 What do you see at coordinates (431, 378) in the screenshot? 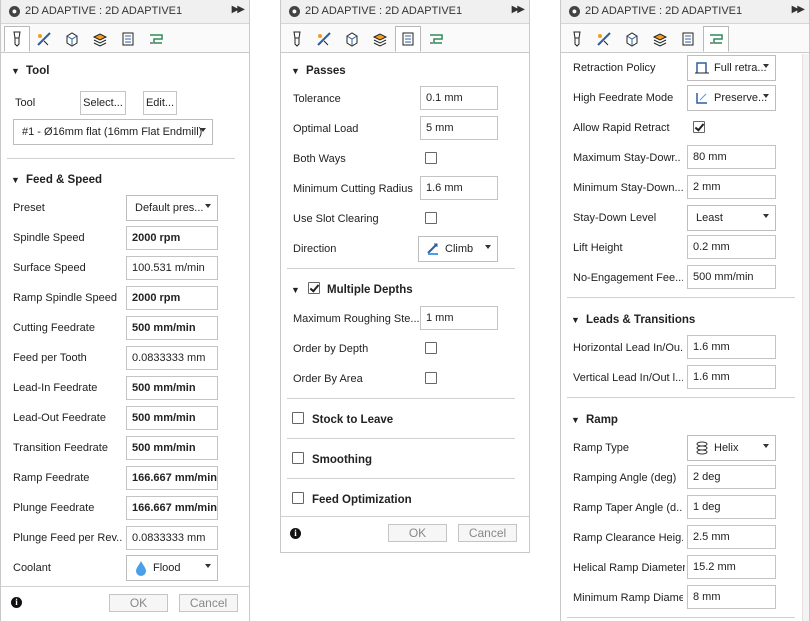
I see `order-by-area-checkbox` at bounding box center [431, 378].